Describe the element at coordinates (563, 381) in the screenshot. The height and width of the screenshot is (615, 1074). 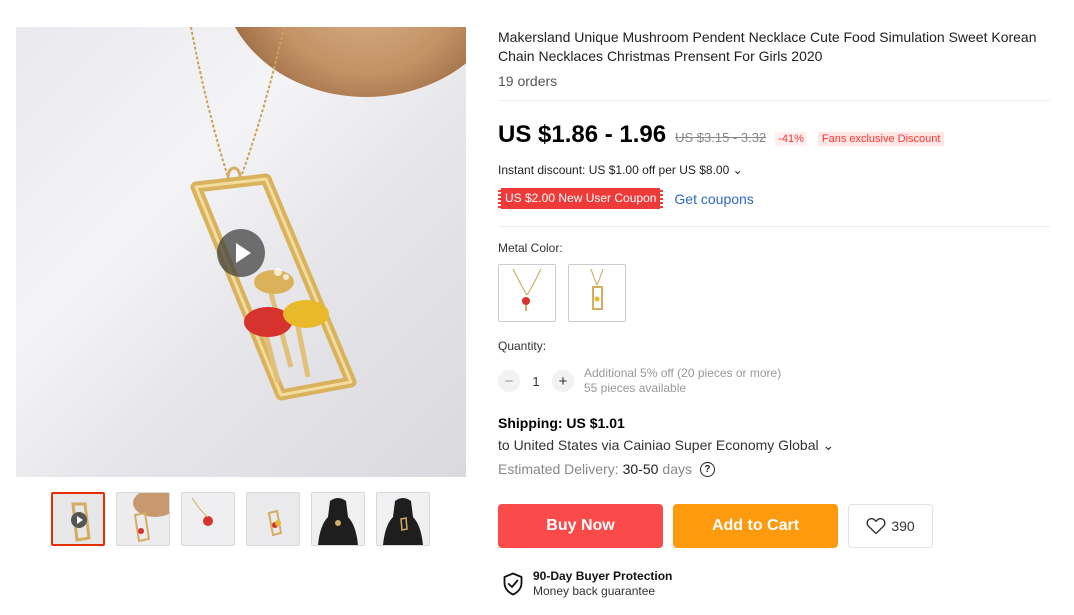
I see `quantity-increase-button: +` at that location.